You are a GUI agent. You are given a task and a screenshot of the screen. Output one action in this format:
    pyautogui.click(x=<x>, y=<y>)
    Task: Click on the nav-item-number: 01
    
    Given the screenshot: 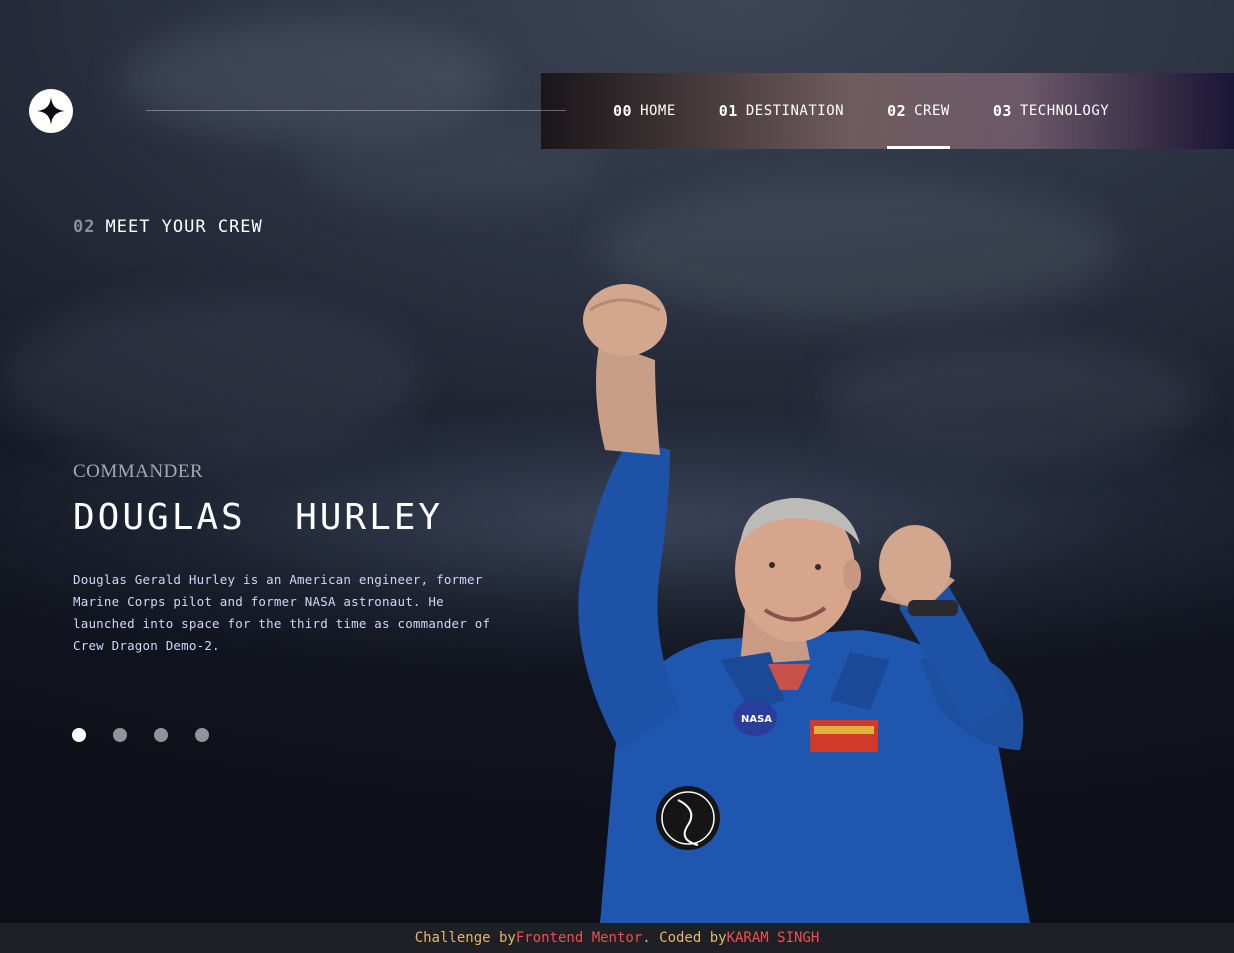 What is the action you would take?
    pyautogui.click(x=728, y=111)
    